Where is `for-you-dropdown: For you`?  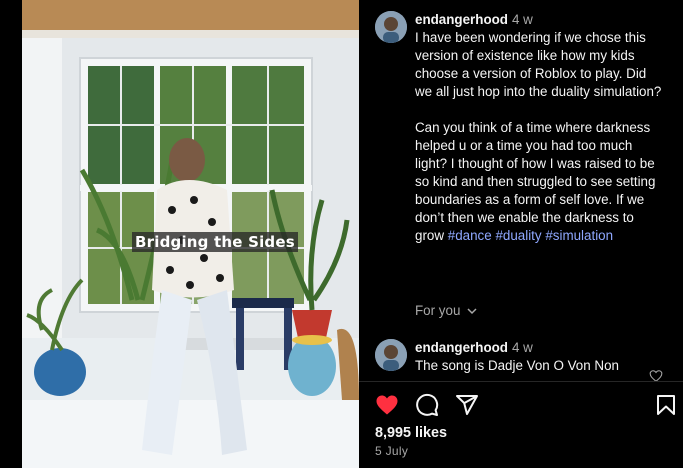
for-you-dropdown: For you is located at coordinates (446, 310).